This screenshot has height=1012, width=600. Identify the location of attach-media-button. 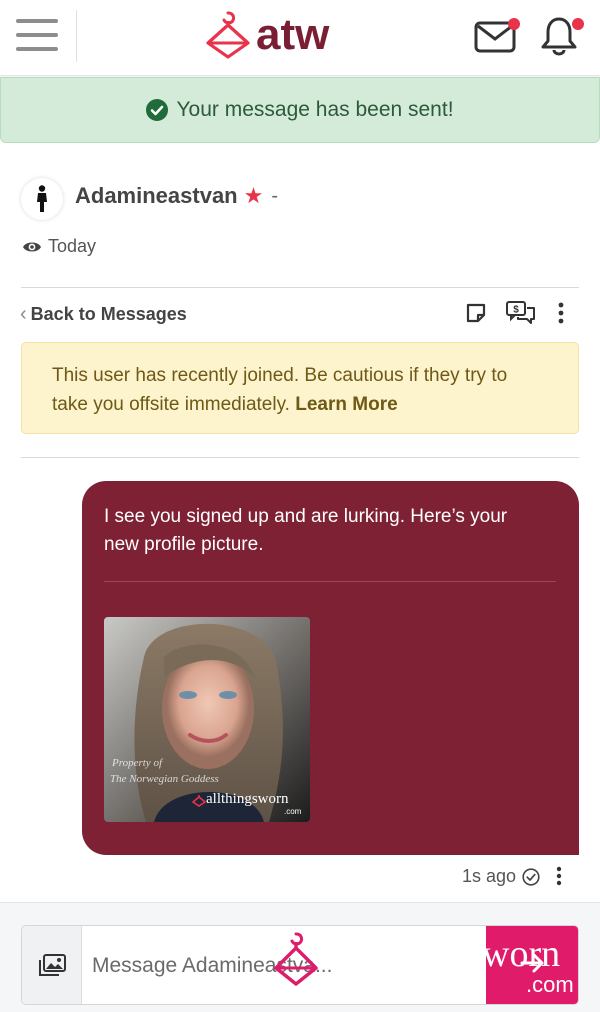
(52, 965).